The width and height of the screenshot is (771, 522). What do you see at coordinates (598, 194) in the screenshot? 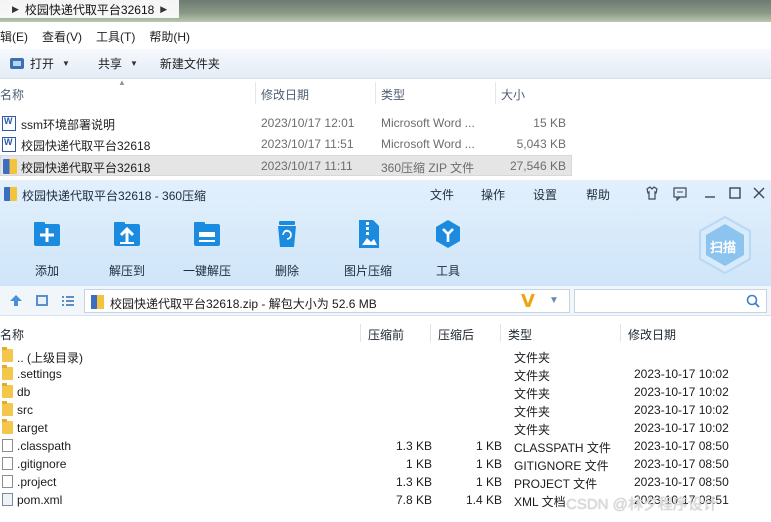
I see `menu-help: 帮助` at bounding box center [598, 194].